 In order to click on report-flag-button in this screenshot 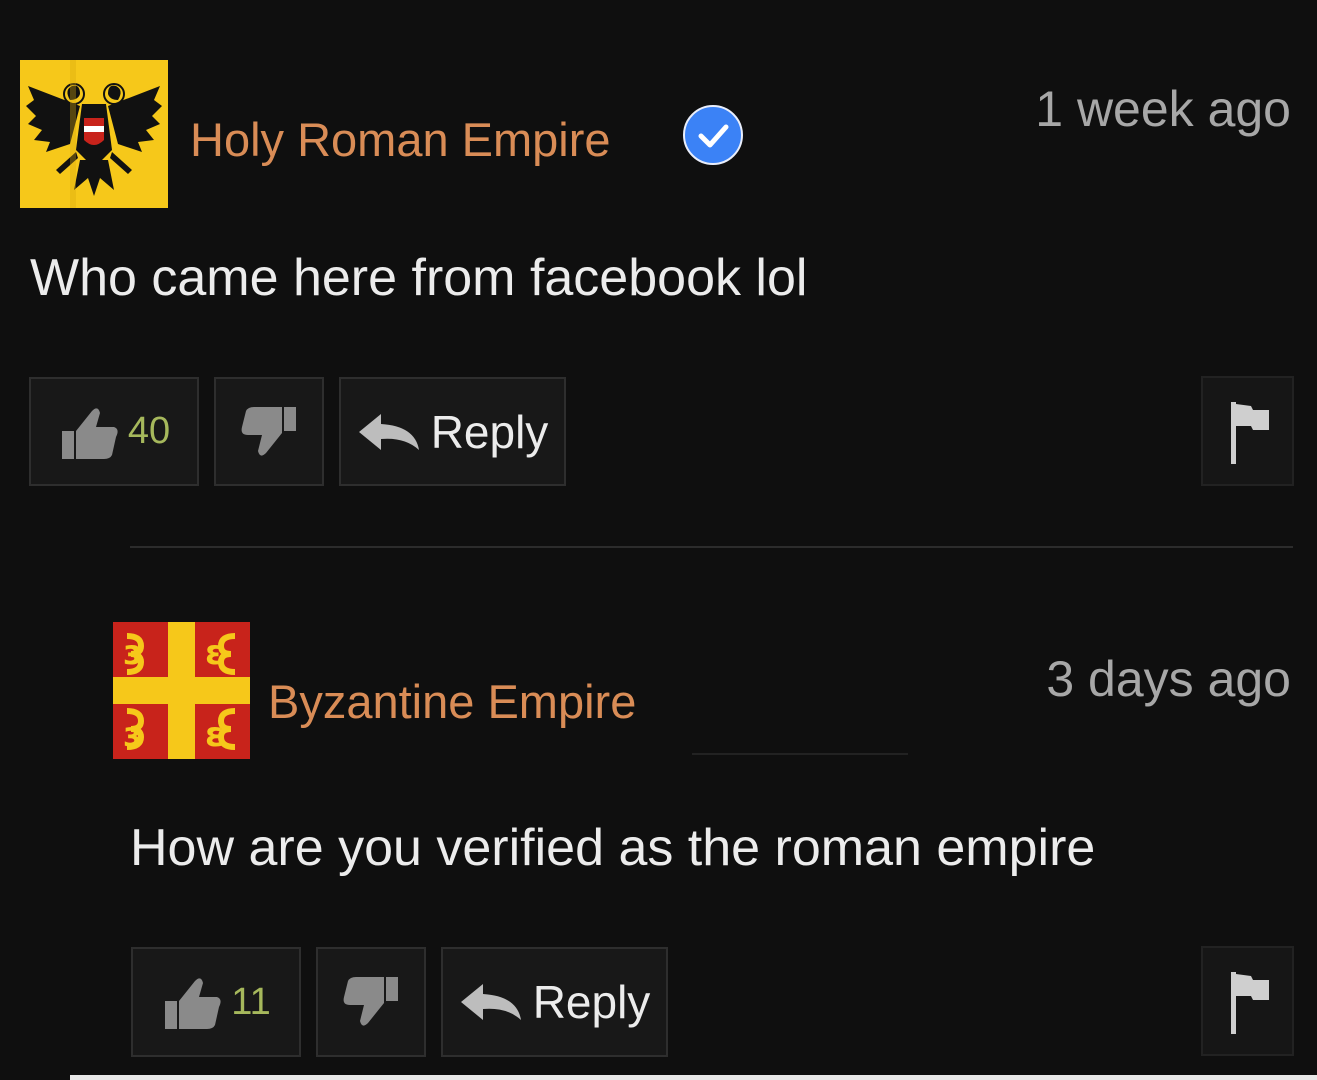, I will do `click(1247, 1001)`.